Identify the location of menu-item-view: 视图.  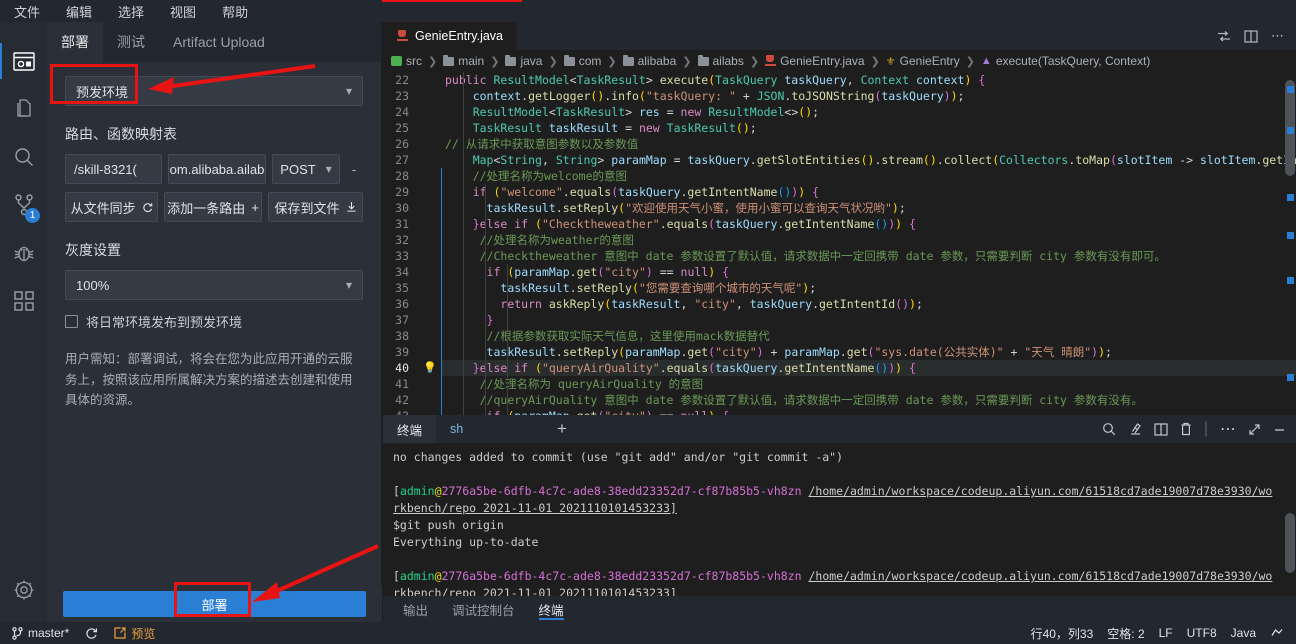
(183, 11).